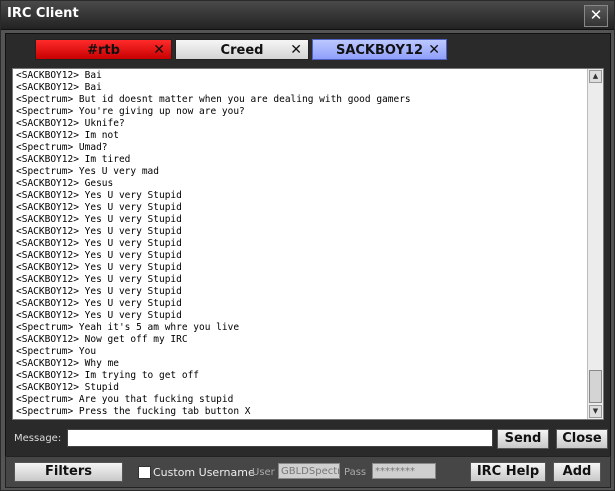 This screenshot has width=615, height=491. Describe the element at coordinates (577, 472) in the screenshot. I see `add-button: Add` at that location.